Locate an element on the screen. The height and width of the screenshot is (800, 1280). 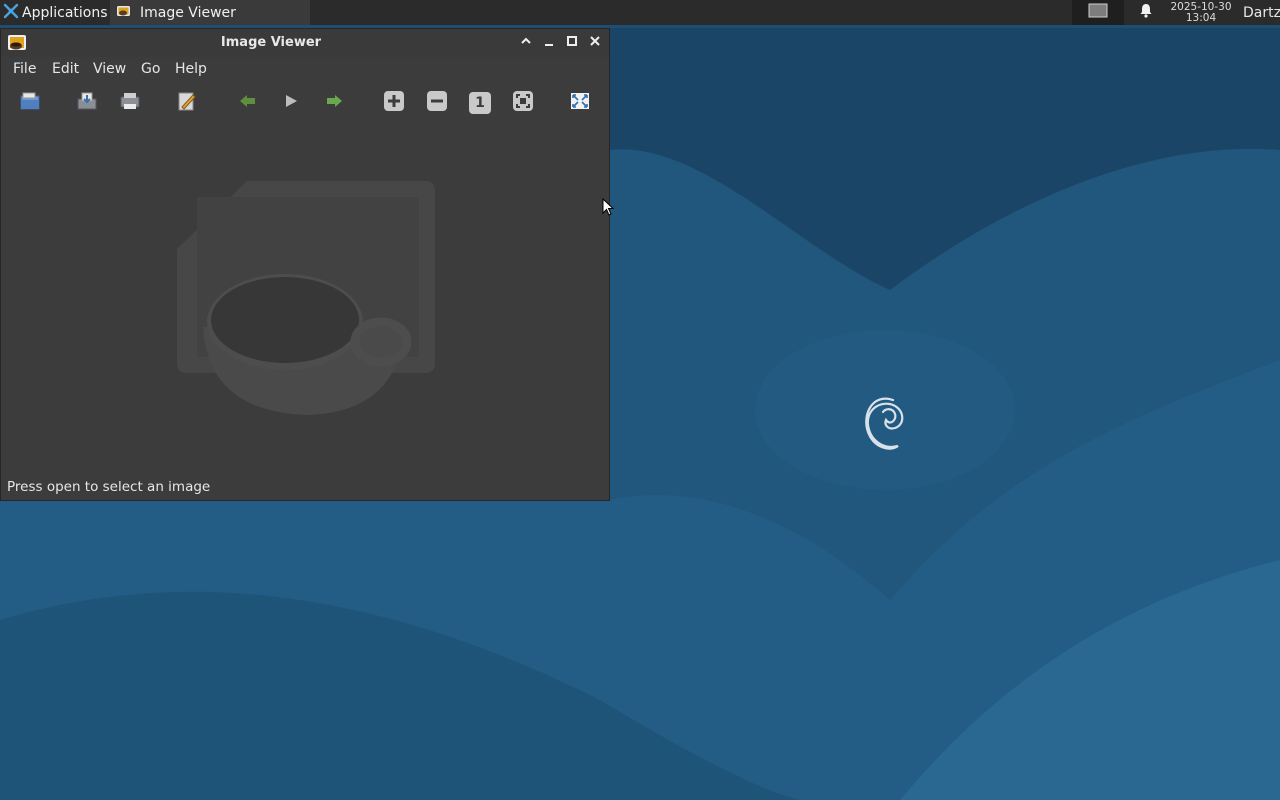
chevron-up-icon is located at coordinates (526, 43).